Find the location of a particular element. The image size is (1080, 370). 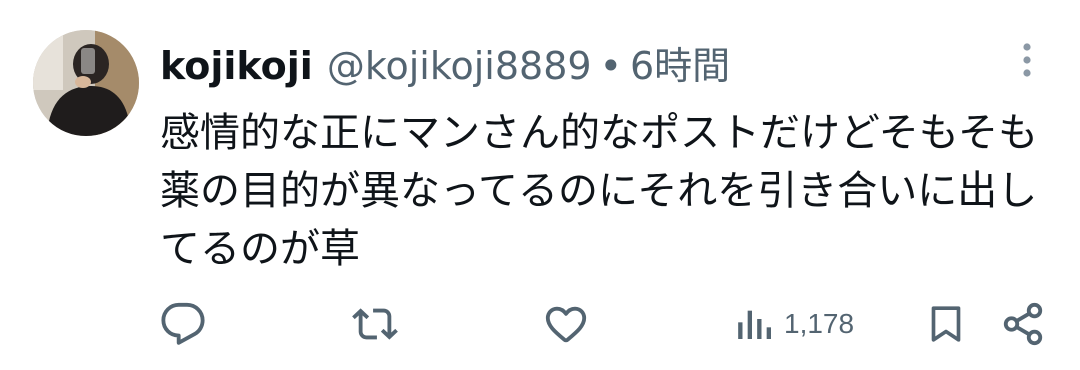

more-vertical-icon is located at coordinates (1027, 60).